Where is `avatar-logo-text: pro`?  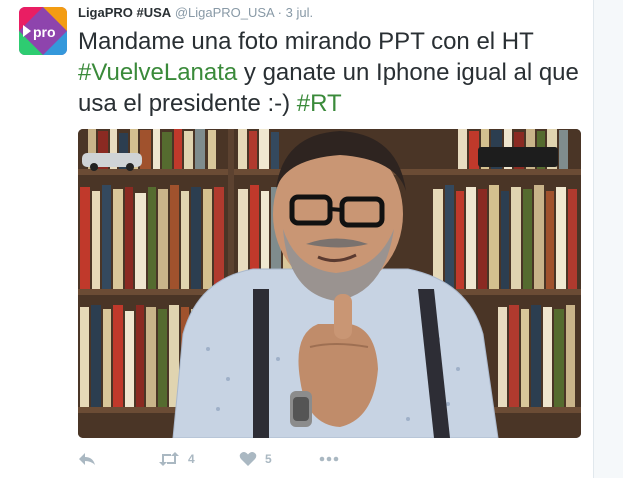
avatar-logo-text: pro is located at coordinates (44, 32).